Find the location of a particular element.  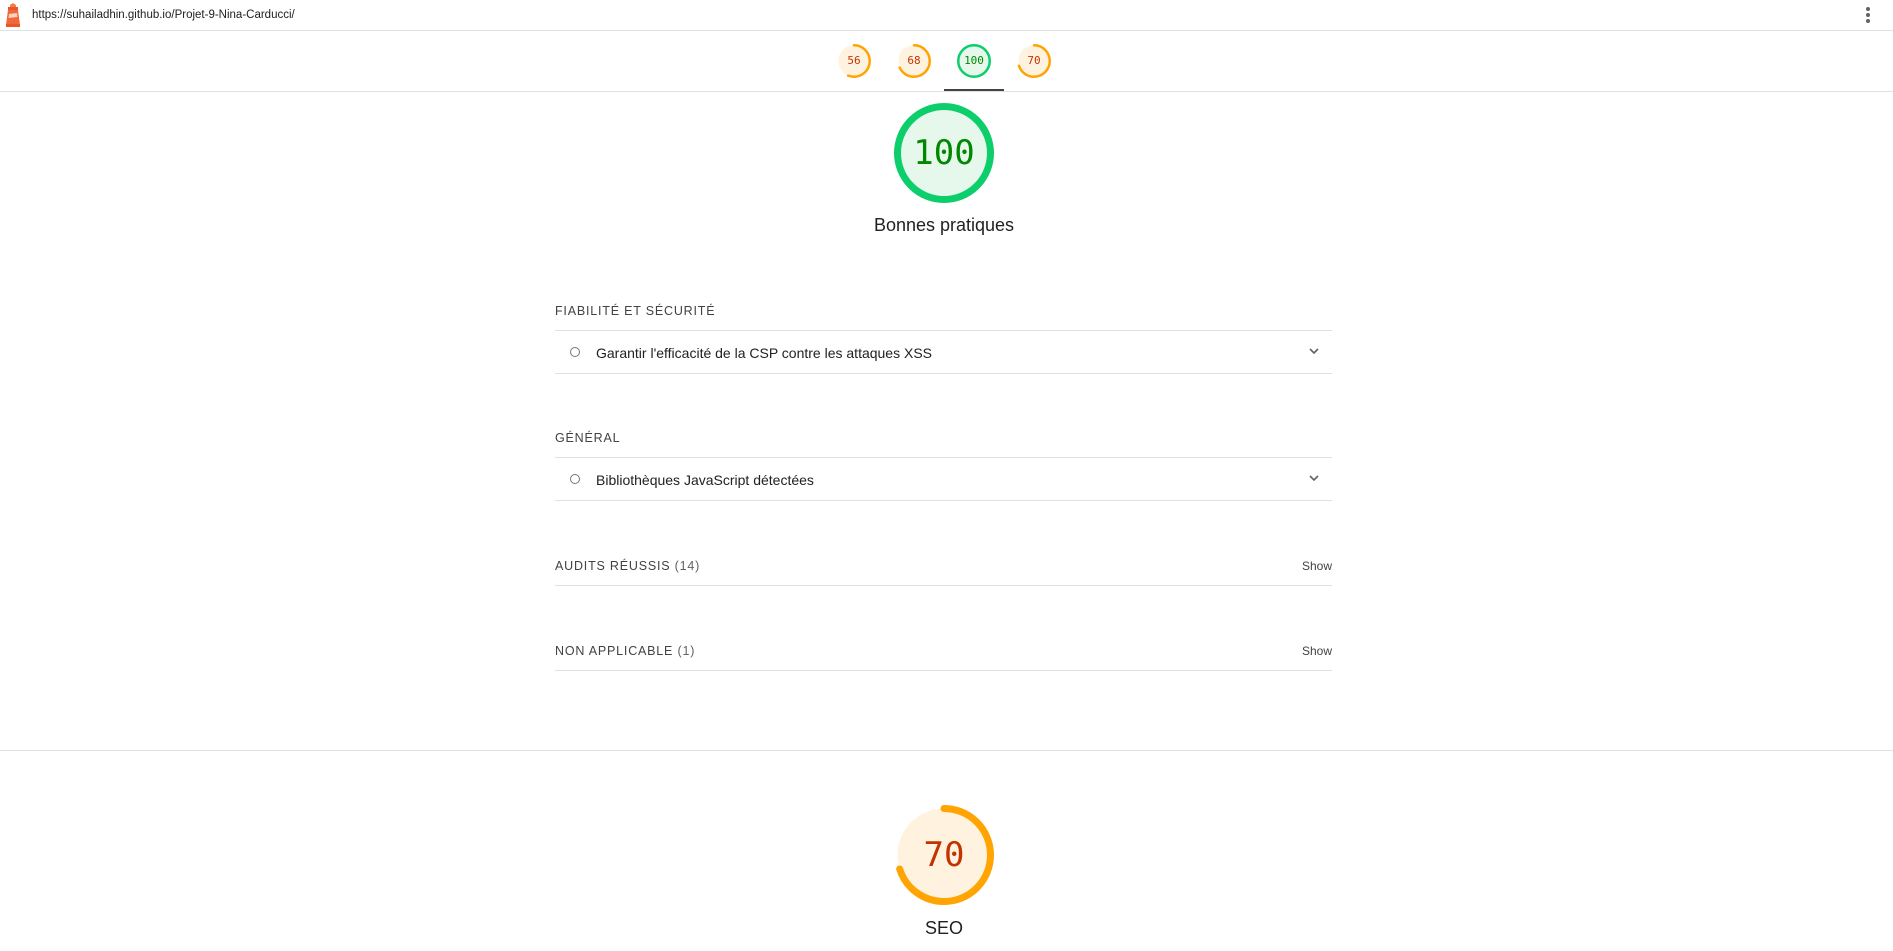

tab-performance-gauge: 56 is located at coordinates (854, 61).